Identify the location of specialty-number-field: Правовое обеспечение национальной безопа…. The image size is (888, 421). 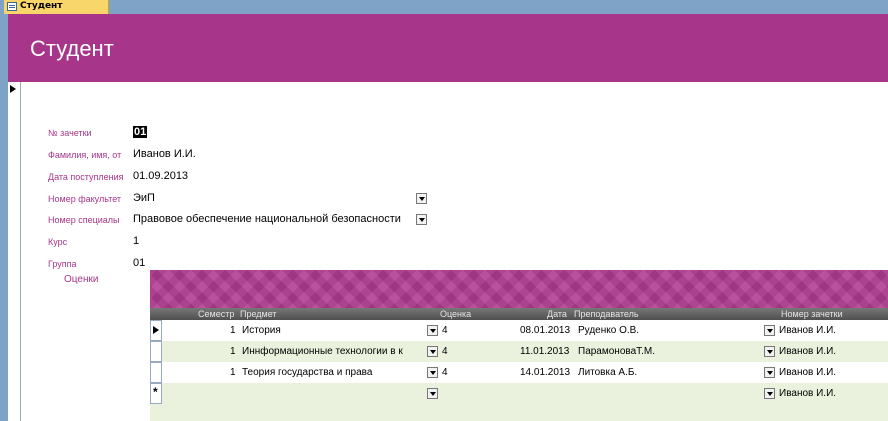
(267, 219).